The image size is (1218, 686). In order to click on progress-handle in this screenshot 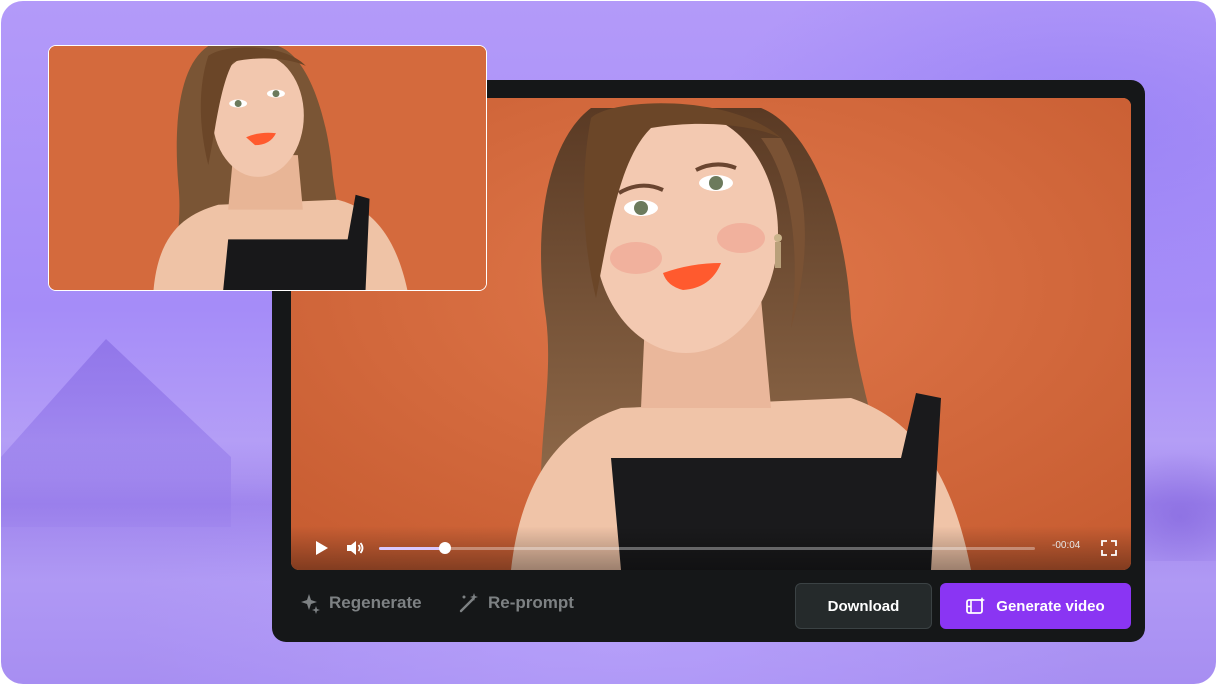, I will do `click(444, 548)`.